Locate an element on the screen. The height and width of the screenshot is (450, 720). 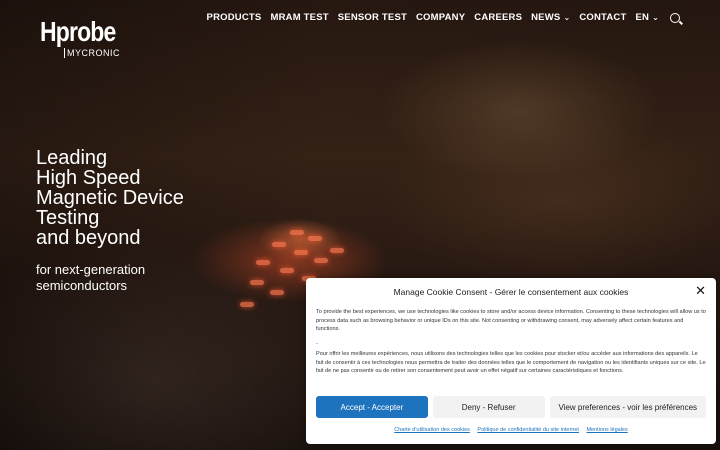
search-icon is located at coordinates (675, 17).